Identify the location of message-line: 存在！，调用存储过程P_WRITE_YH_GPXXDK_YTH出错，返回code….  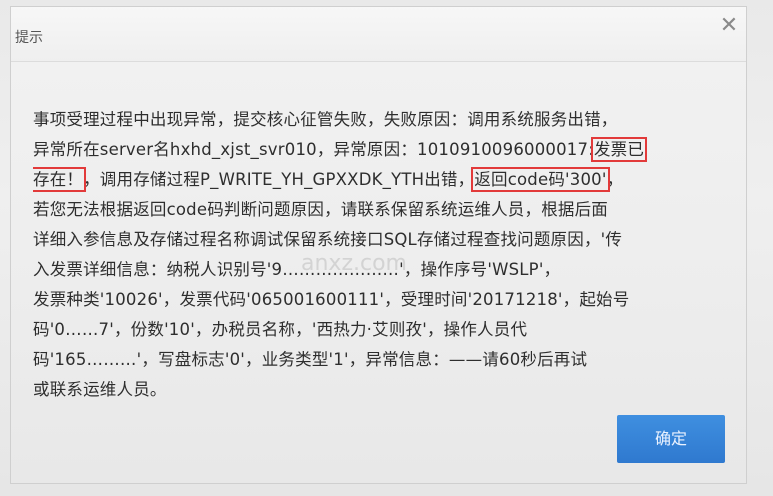
(378, 180).